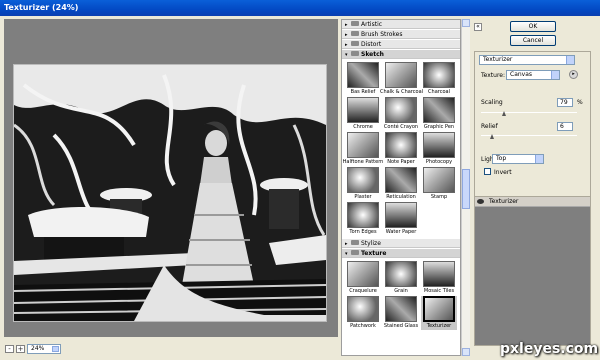 The width and height of the screenshot is (600, 360). I want to click on category-stylize: ▸ Stylize, so click(401, 243).